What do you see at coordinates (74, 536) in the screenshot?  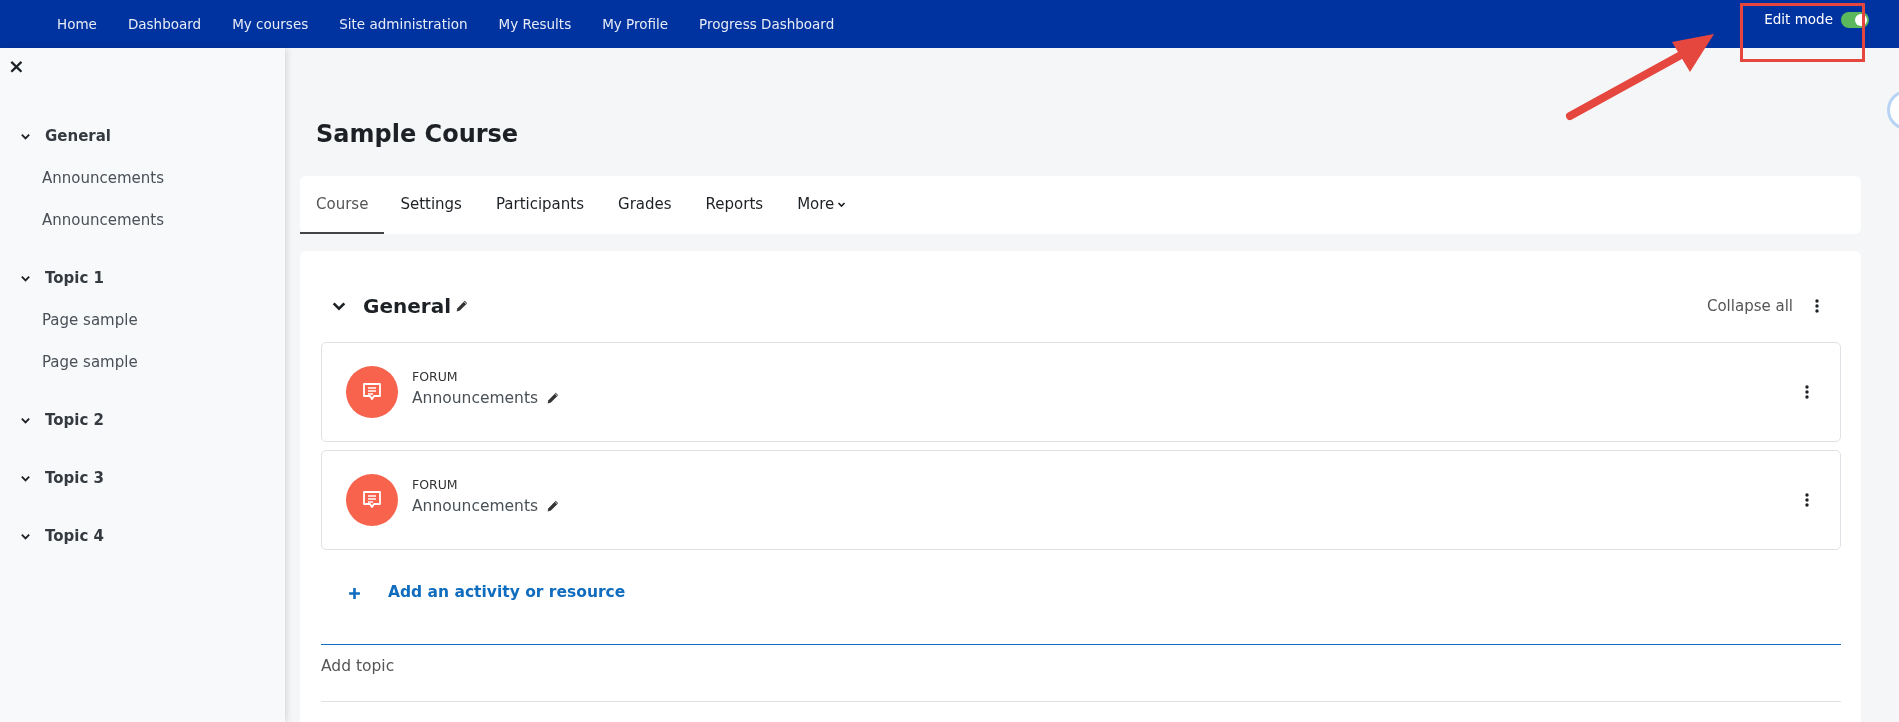 I see `sidebar-section: Topic 4` at bounding box center [74, 536].